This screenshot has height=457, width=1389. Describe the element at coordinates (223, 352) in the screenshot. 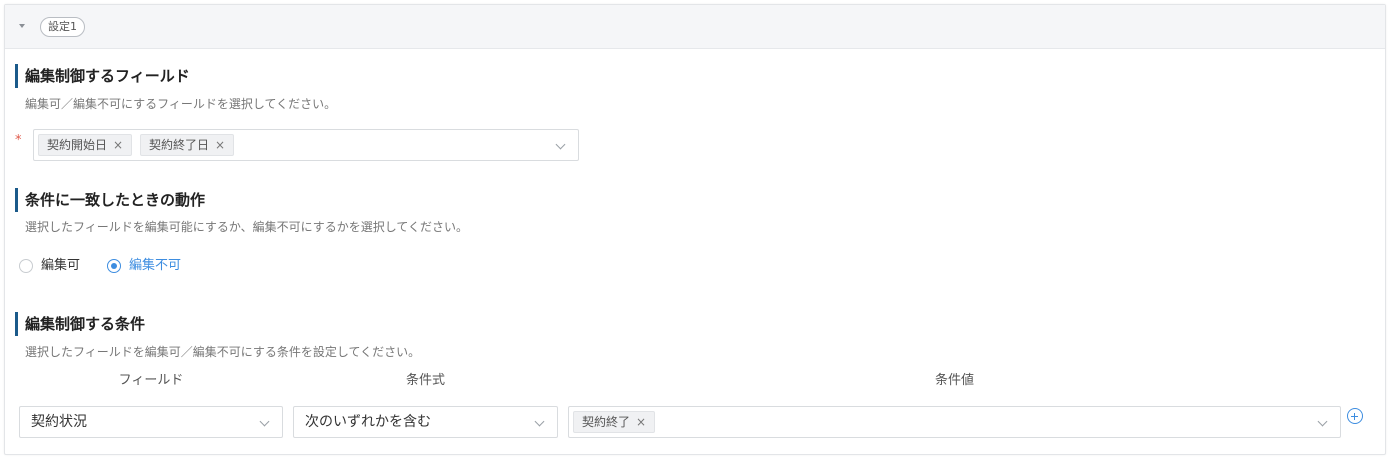

I see `section-desc-condition: 選択したフィールドを編集可／編集不可にする条件を設定してください。` at that location.